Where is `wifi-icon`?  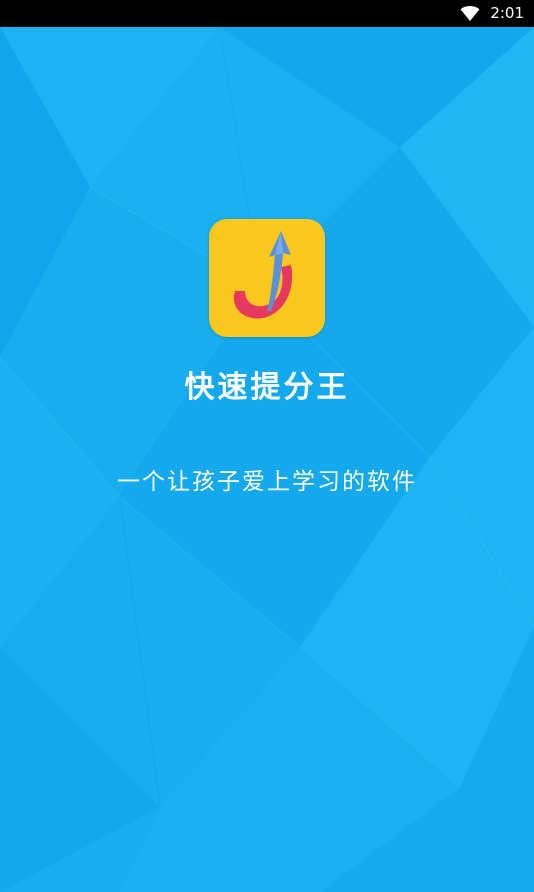 wifi-icon is located at coordinates (470, 13).